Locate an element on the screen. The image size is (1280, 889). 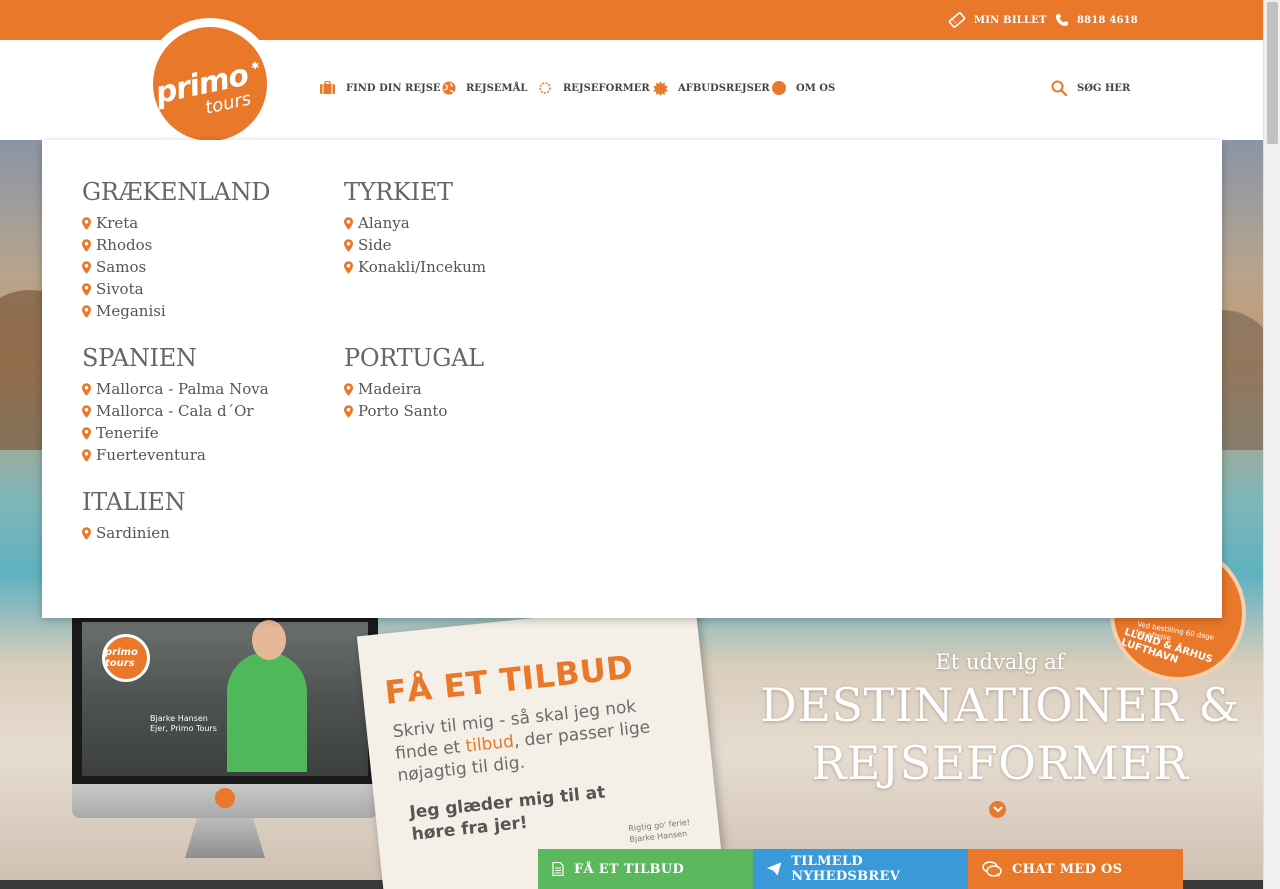
video-caption: Bjarke Hansen Ejer, Primo Tours is located at coordinates (183, 724).